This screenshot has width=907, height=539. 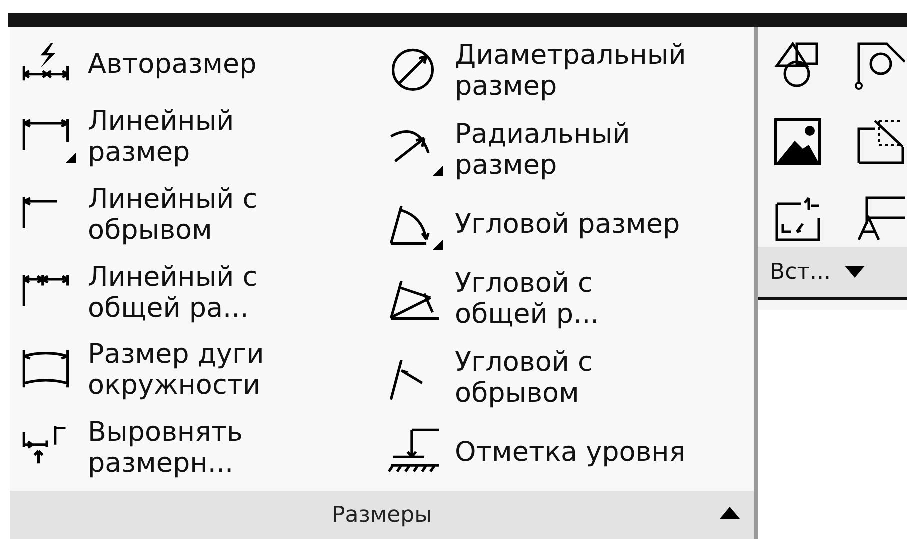 I want to click on dimension-tool-button: Угловой размер, so click(x=570, y=224).